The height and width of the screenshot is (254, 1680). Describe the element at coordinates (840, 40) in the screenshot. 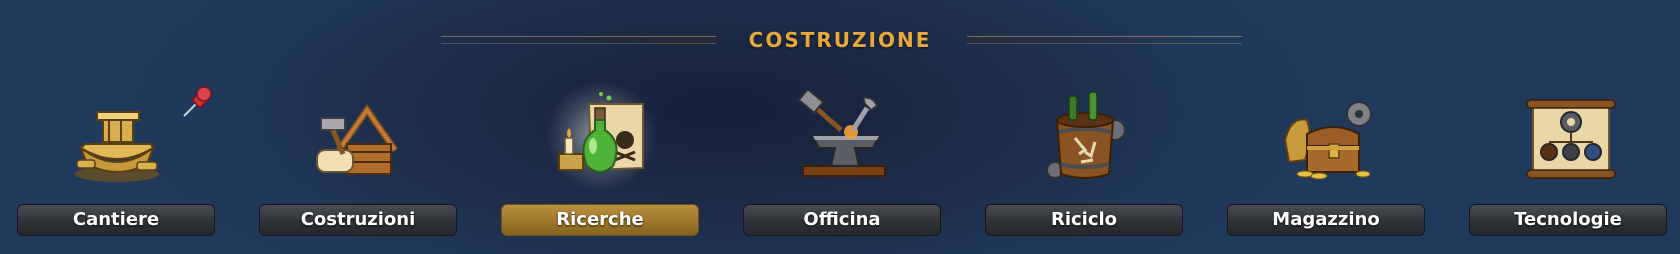

I see `section-title: COSTRUZIONE` at that location.